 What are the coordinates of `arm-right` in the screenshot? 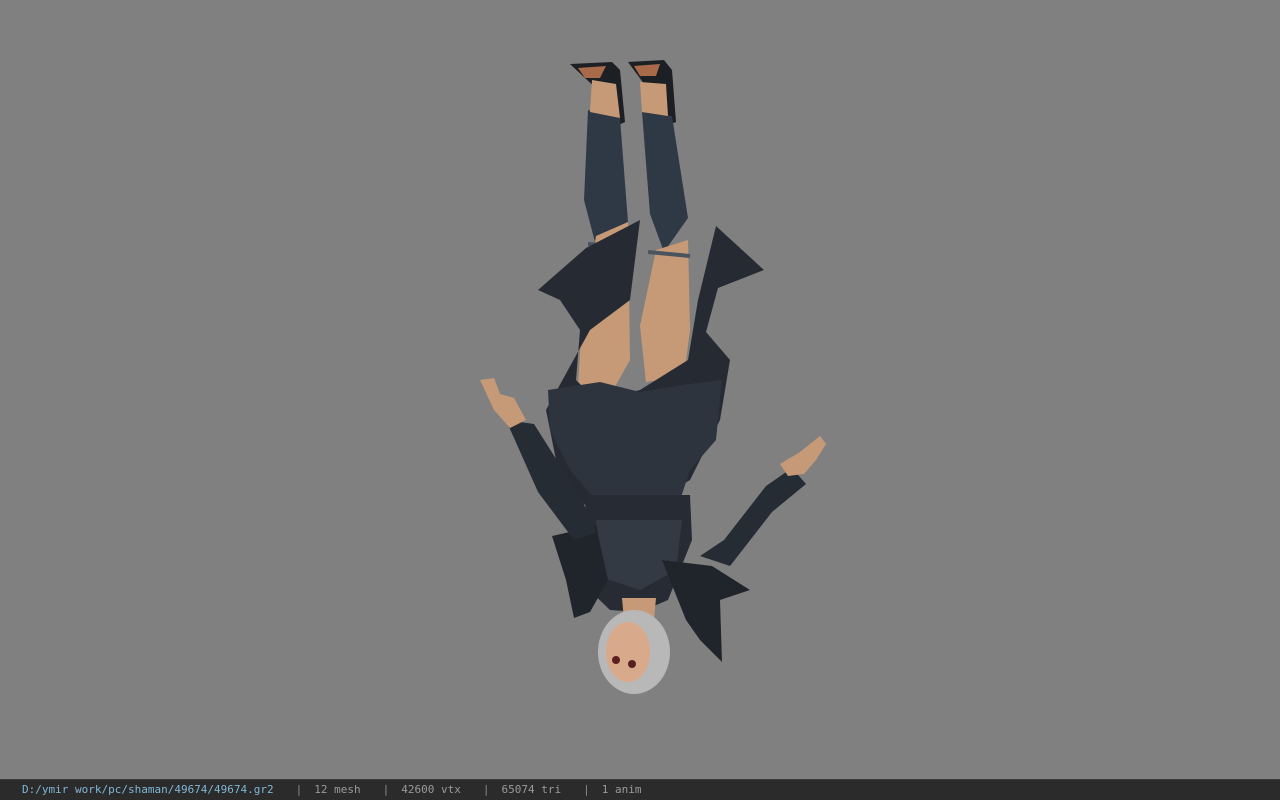 It's located at (753, 517).